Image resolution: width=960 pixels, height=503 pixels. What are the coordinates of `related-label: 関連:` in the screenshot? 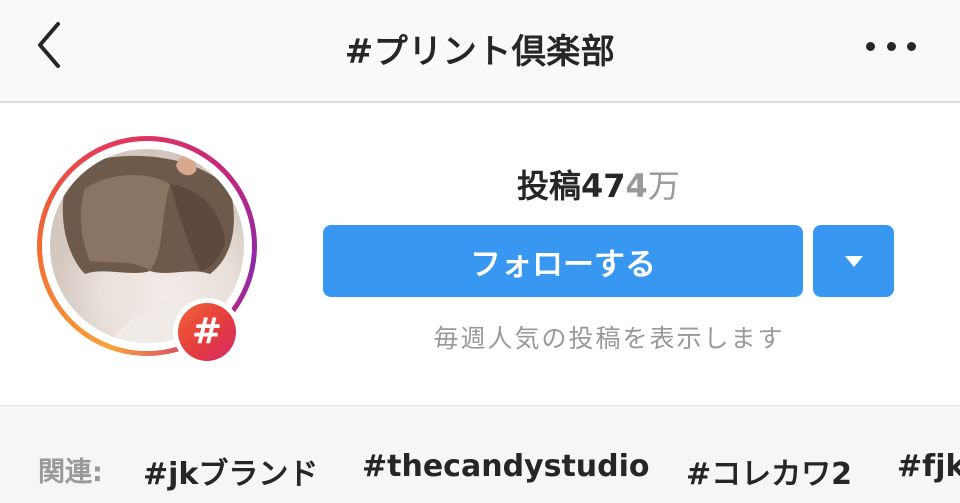 It's located at (70, 472).